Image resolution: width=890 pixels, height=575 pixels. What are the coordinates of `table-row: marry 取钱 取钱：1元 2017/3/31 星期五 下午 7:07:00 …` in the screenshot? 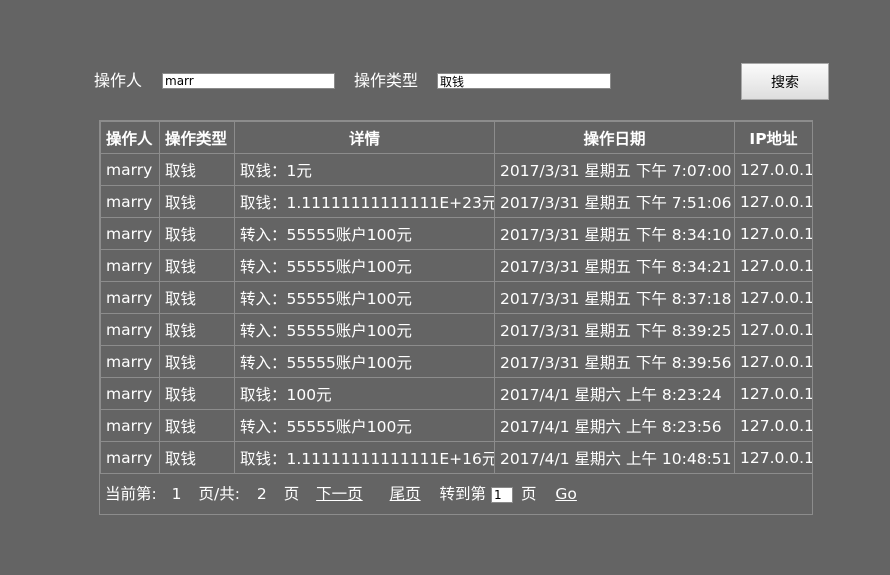 It's located at (456, 169).